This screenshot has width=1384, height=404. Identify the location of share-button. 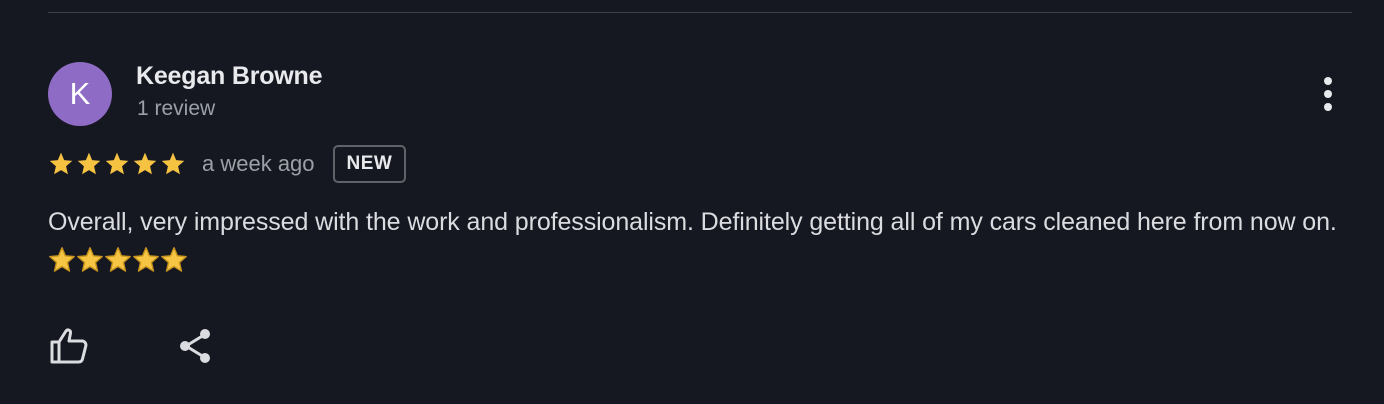
(196, 346).